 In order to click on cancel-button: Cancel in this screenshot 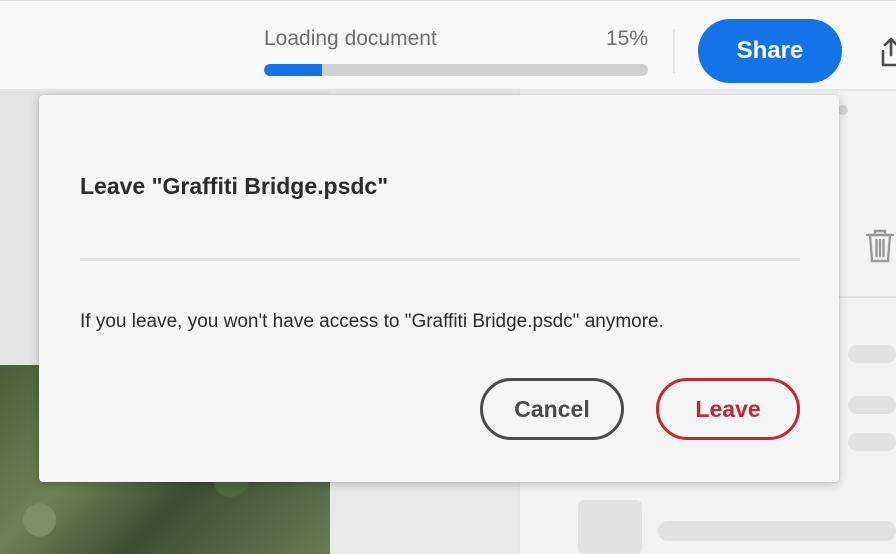, I will do `click(552, 409)`.